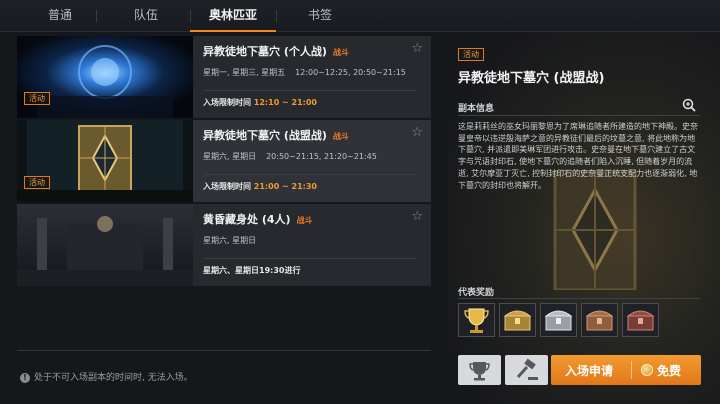 The height and width of the screenshot is (404, 720). Describe the element at coordinates (230, 240) in the screenshot. I see `dungeon-schedule: 星期六, 星期日` at that location.